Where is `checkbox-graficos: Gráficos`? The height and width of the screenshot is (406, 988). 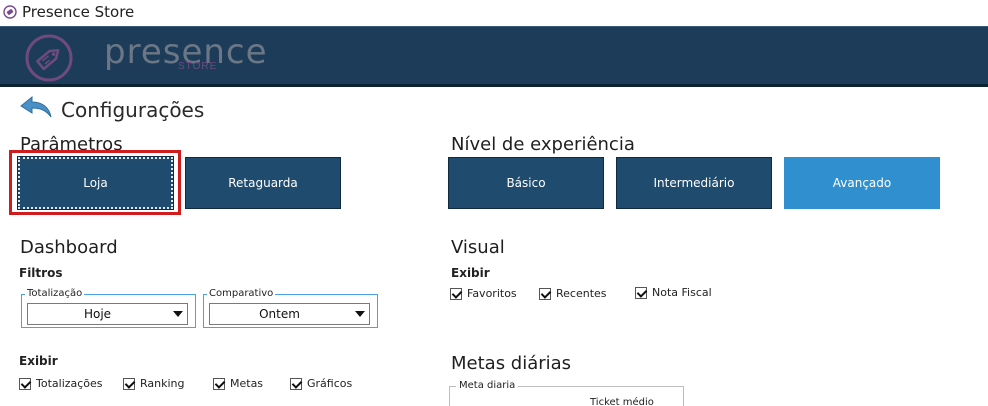
checkbox-graficos: Gráficos is located at coordinates (321, 383).